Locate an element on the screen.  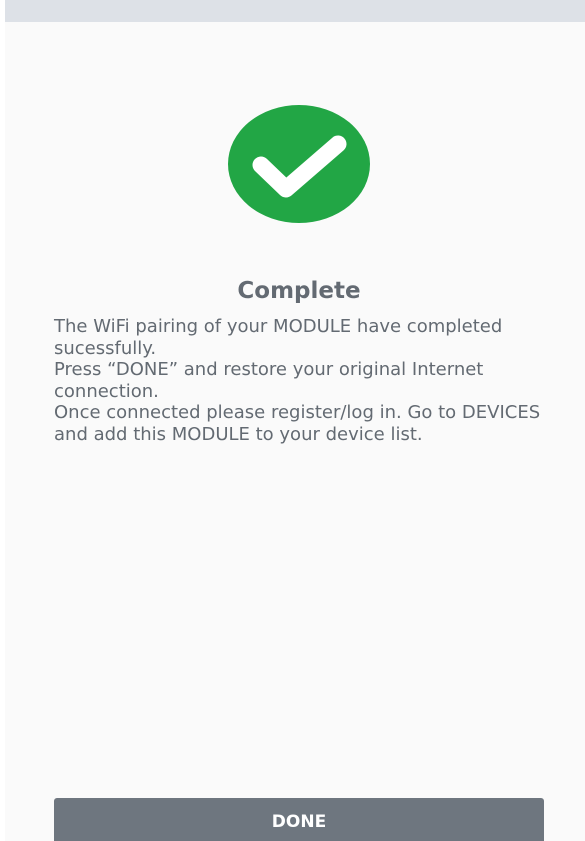
success-badge is located at coordinates (299, 164).